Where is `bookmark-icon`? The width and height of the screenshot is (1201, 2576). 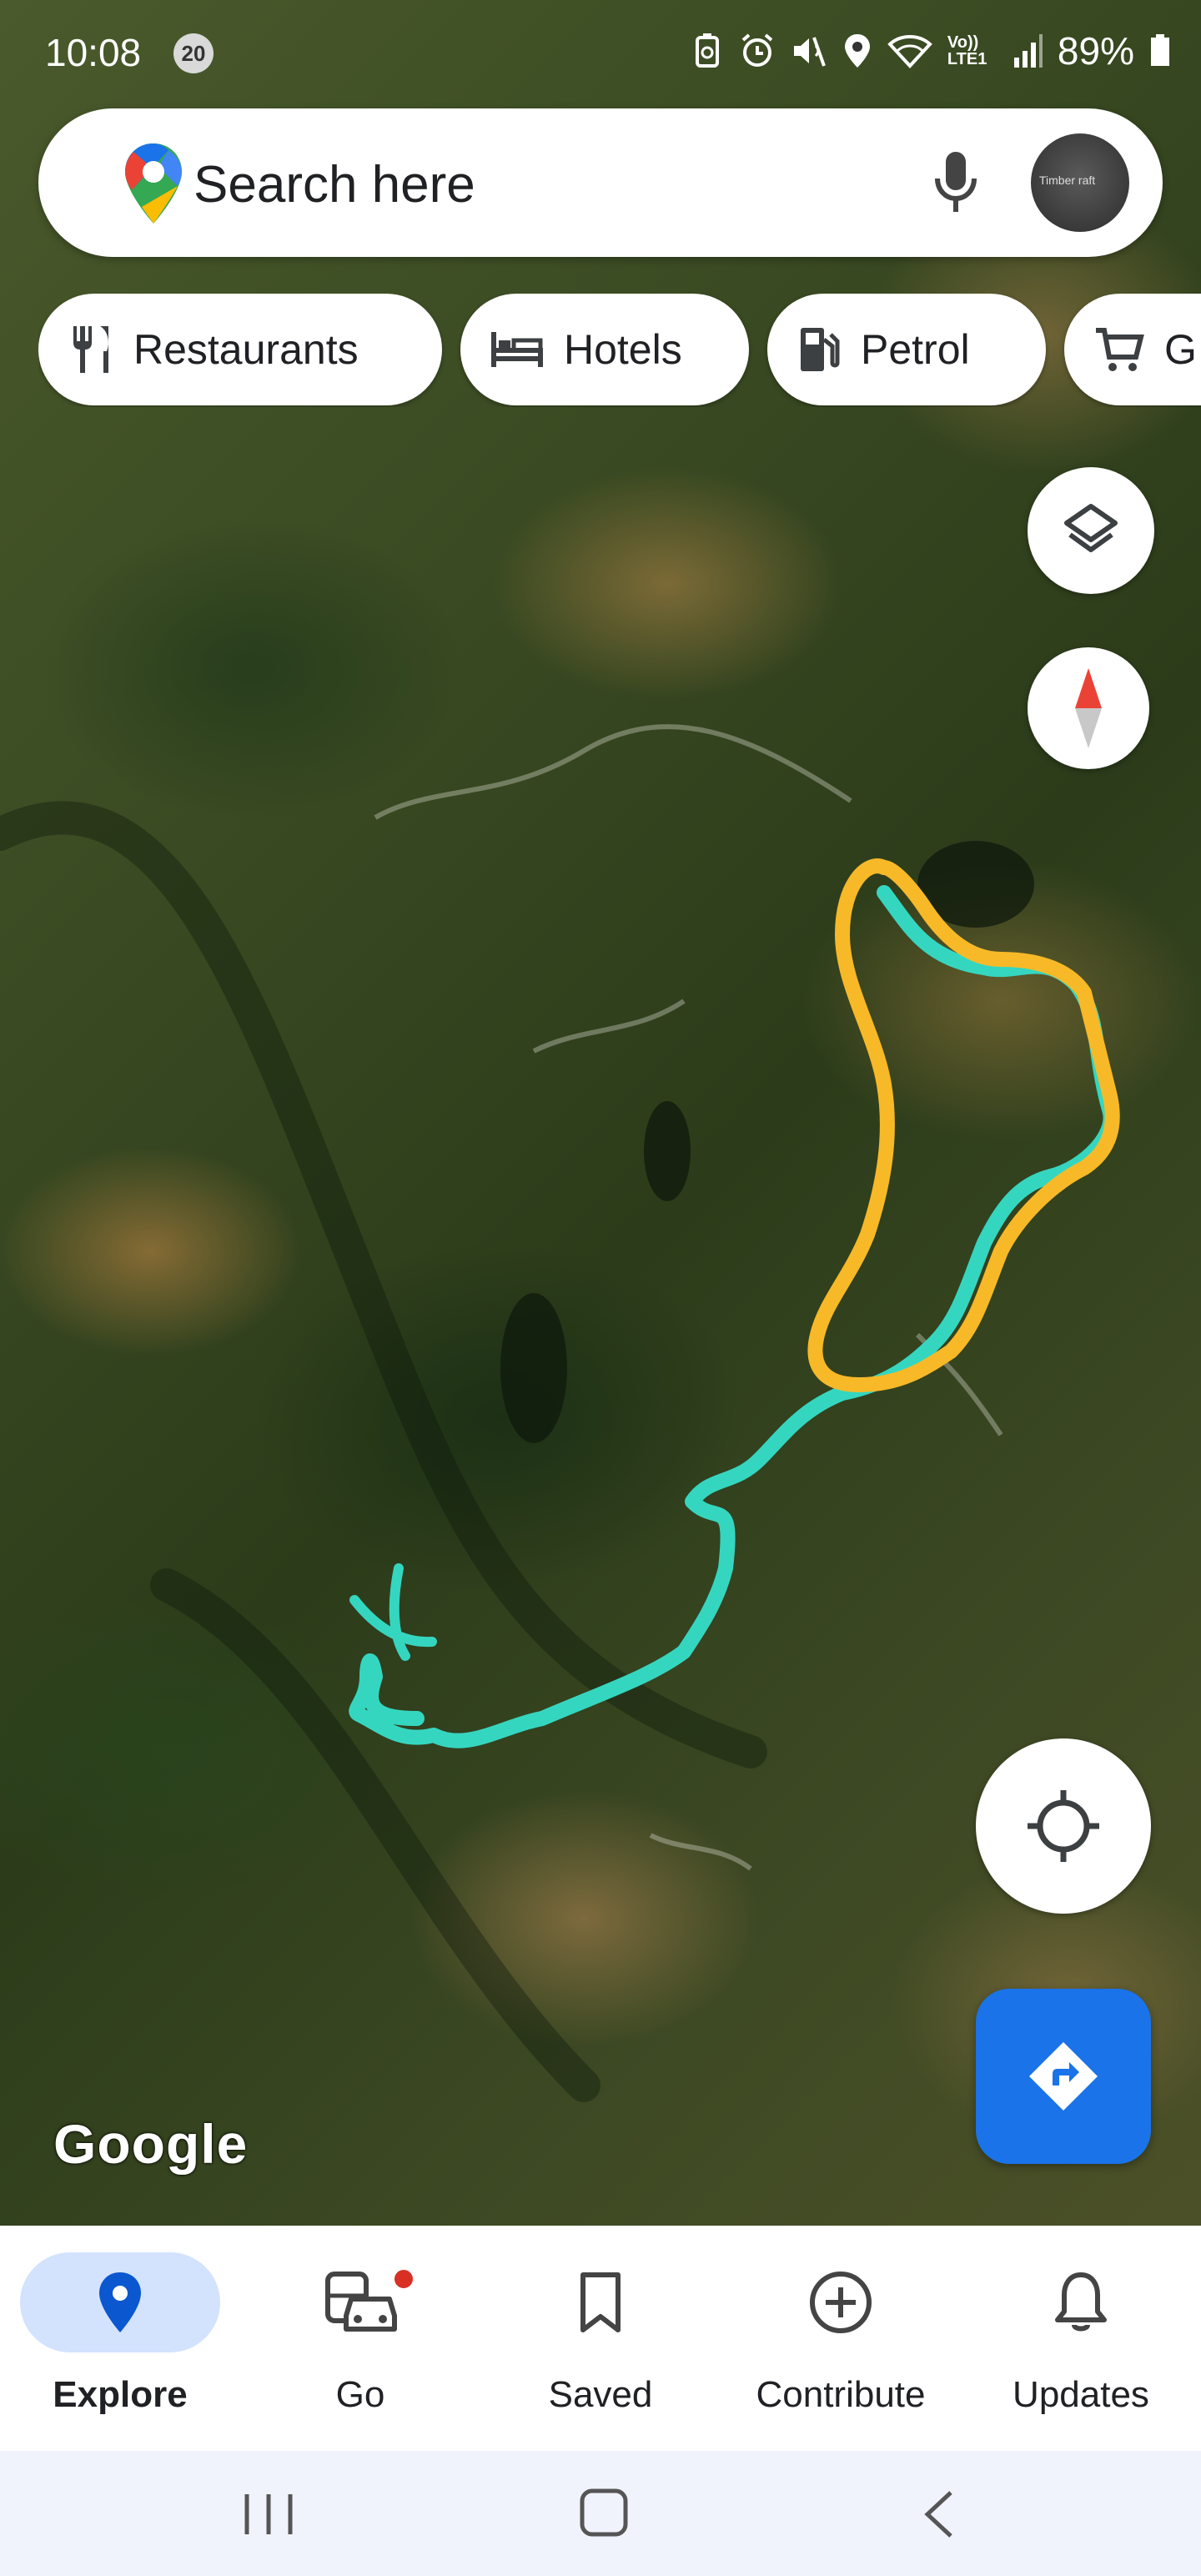
bookmark-icon is located at coordinates (601, 2302).